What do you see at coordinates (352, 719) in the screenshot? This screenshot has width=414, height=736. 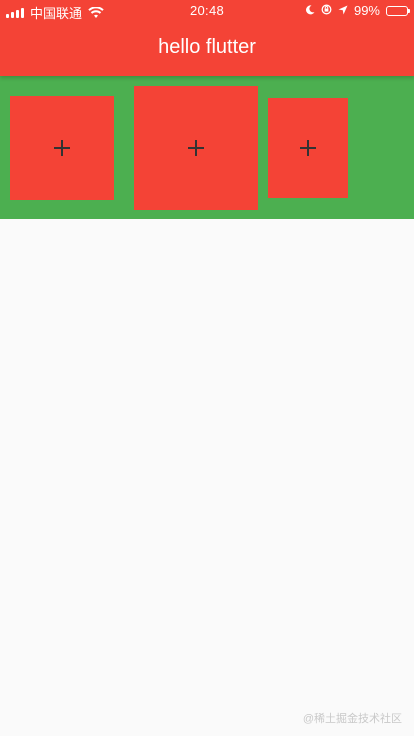 I see `watermark: @稀土掘金技术社区` at bounding box center [352, 719].